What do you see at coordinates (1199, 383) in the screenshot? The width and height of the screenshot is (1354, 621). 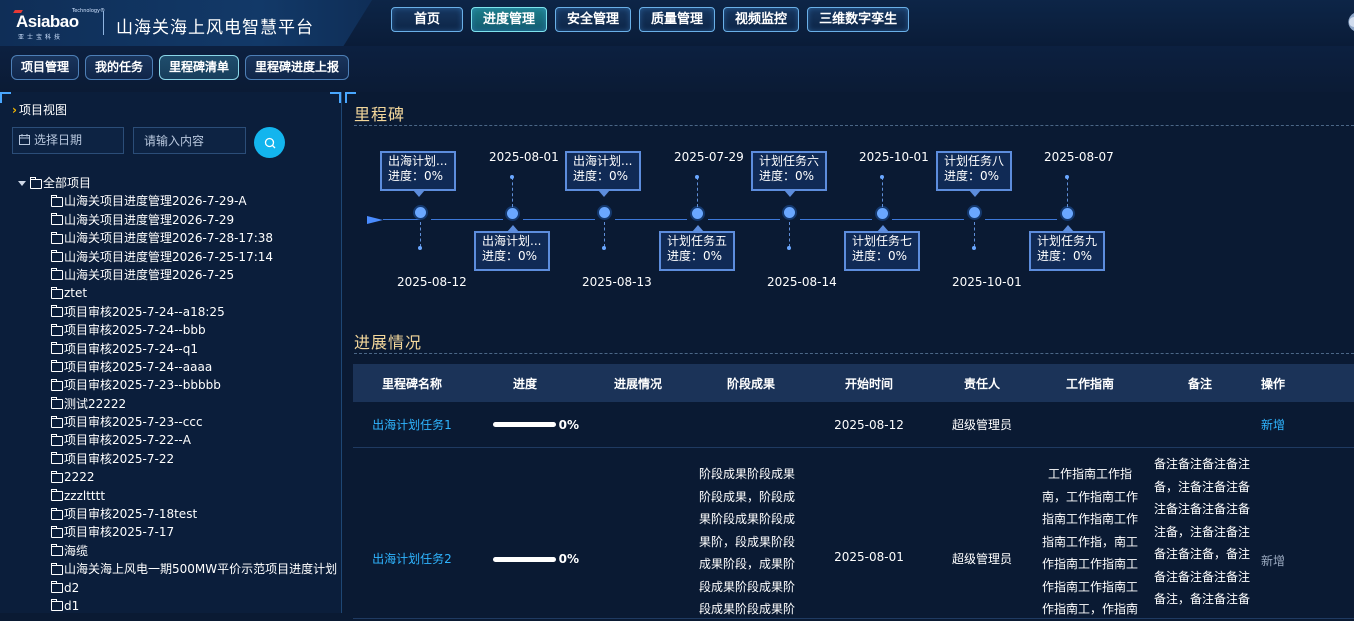 I see `col-header: 备注` at bounding box center [1199, 383].